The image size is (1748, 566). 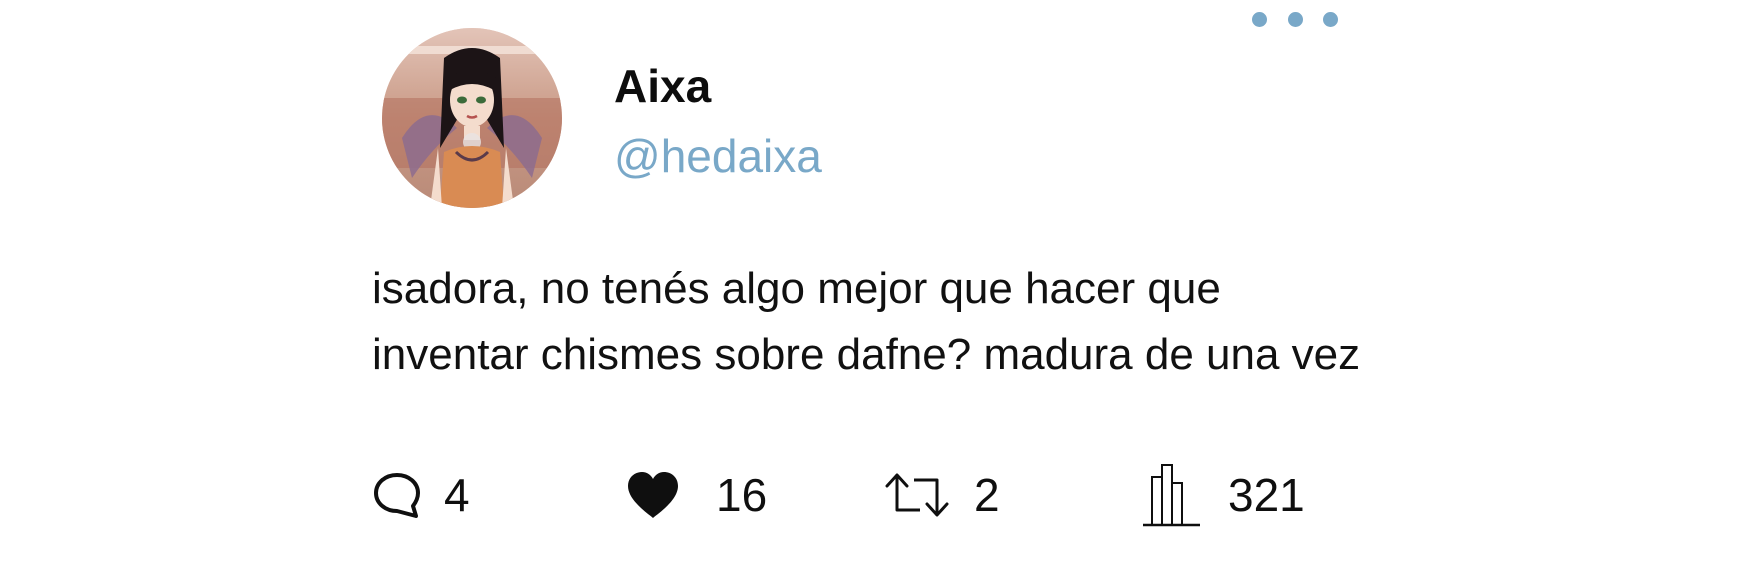 What do you see at coordinates (742, 495) in the screenshot?
I see `like-count: 16` at bounding box center [742, 495].